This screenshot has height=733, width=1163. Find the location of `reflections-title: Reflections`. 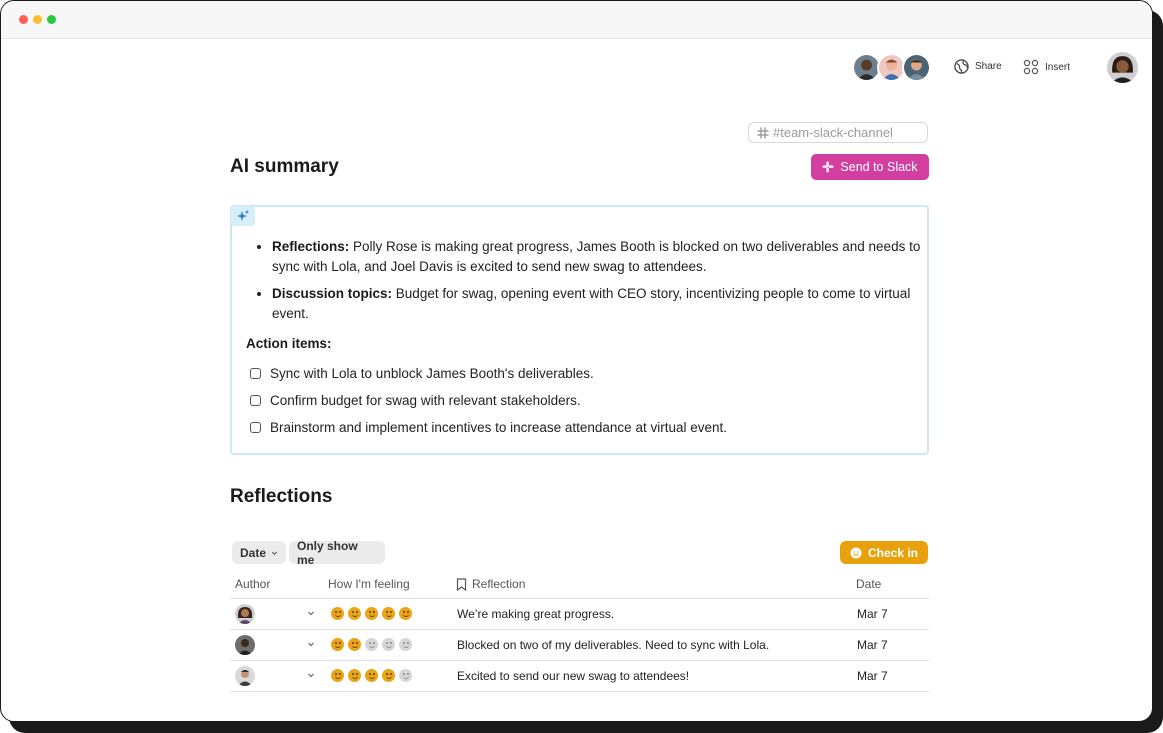

reflections-title: Reflections is located at coordinates (281, 496).